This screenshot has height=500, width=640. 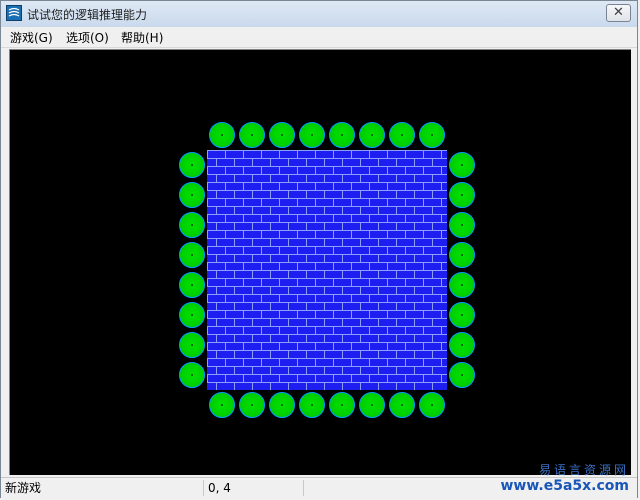 I want to click on watermark-line2: www.e5a5x.com, so click(x=564, y=486).